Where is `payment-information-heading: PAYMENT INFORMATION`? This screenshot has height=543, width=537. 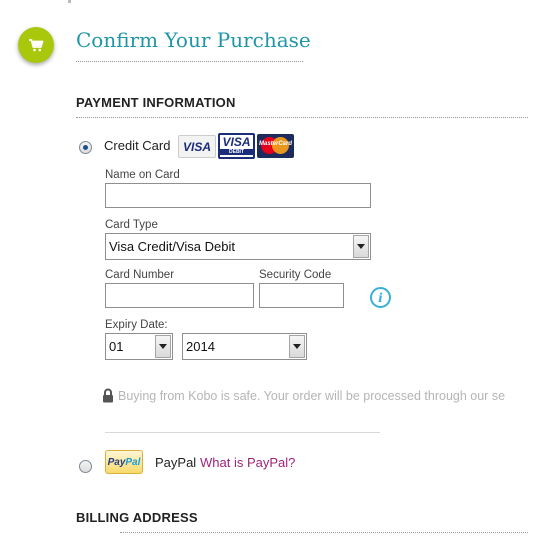 payment-information-heading: PAYMENT INFORMATION is located at coordinates (156, 102).